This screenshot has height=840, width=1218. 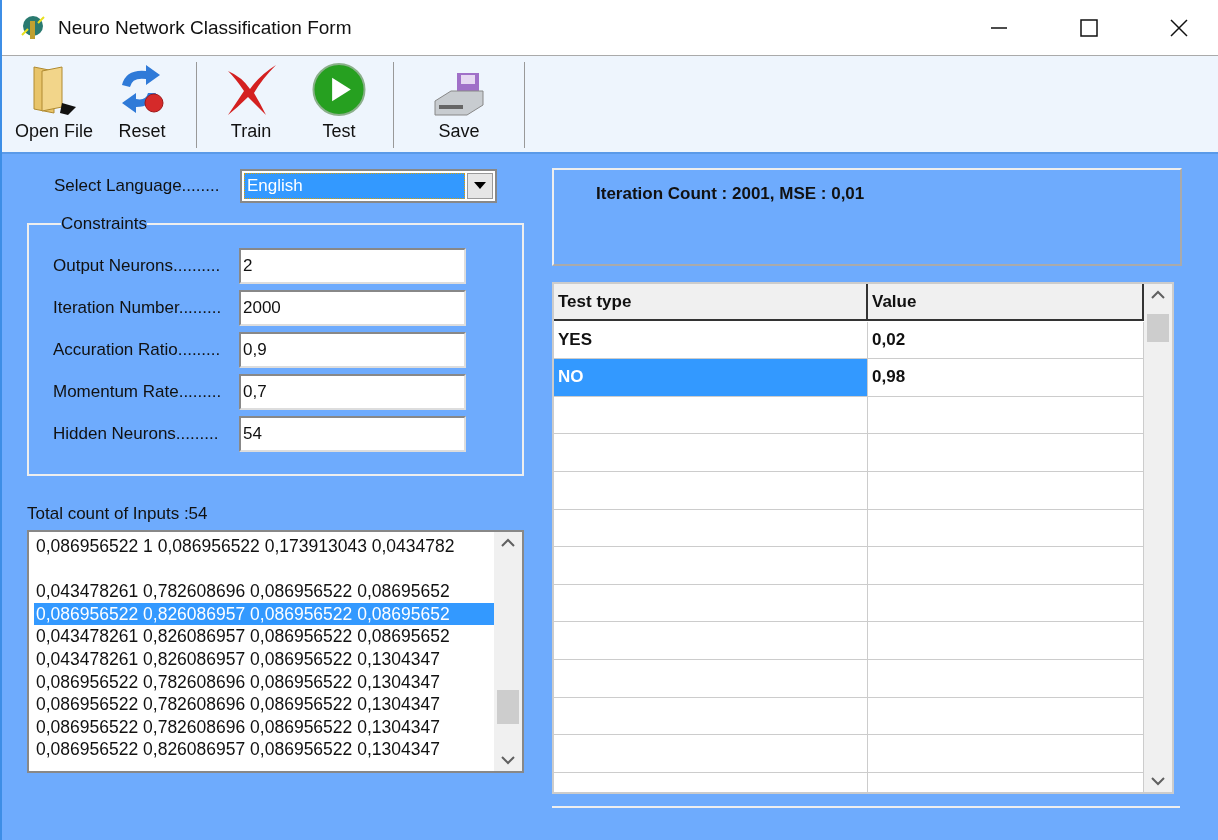 What do you see at coordinates (54, 105) in the screenshot?
I see `toolbar-button: Open File` at bounding box center [54, 105].